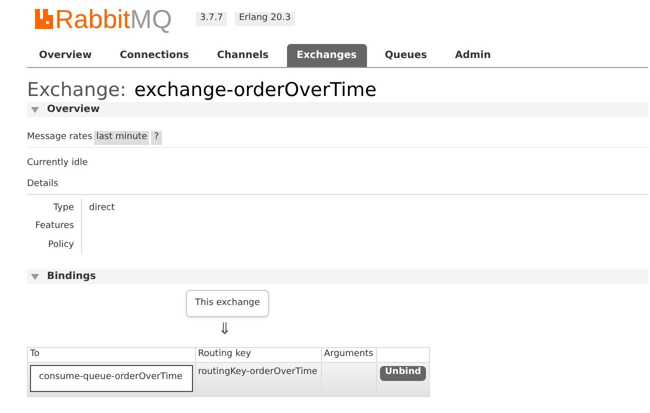 The height and width of the screenshot is (413, 650). Describe the element at coordinates (59, 137) in the screenshot. I see `rates-label: Message rates` at that location.